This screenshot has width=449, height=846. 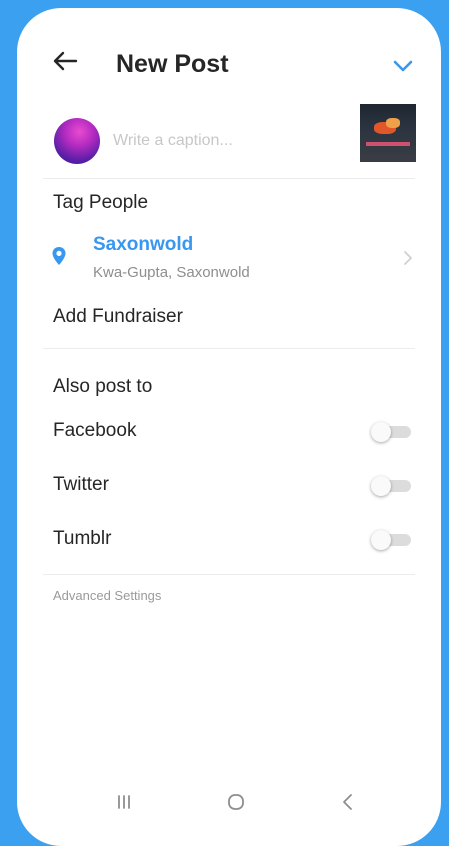 I want to click on home-button, so click(x=236, y=802).